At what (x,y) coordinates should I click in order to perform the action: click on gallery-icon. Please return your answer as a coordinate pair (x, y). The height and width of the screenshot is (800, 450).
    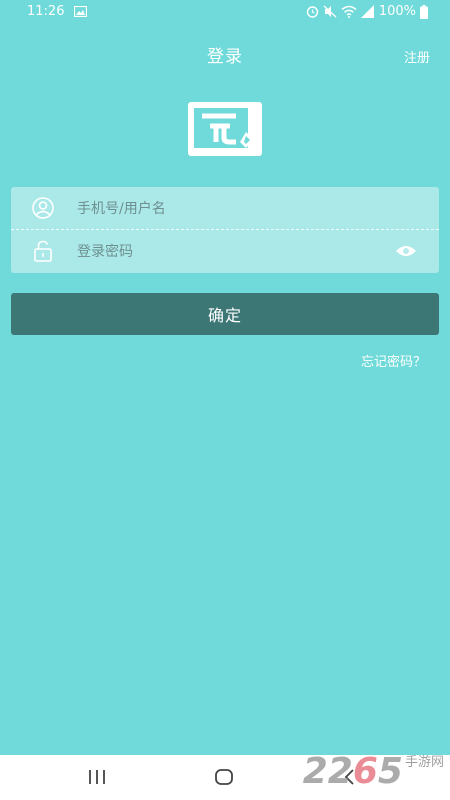
    Looking at the image, I should click on (80, 11).